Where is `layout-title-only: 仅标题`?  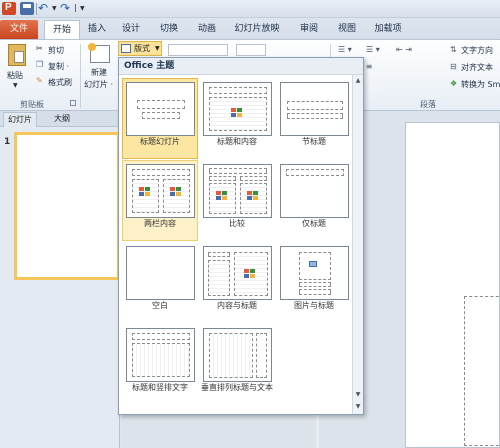 layout-title-only: 仅标题 is located at coordinates (314, 200).